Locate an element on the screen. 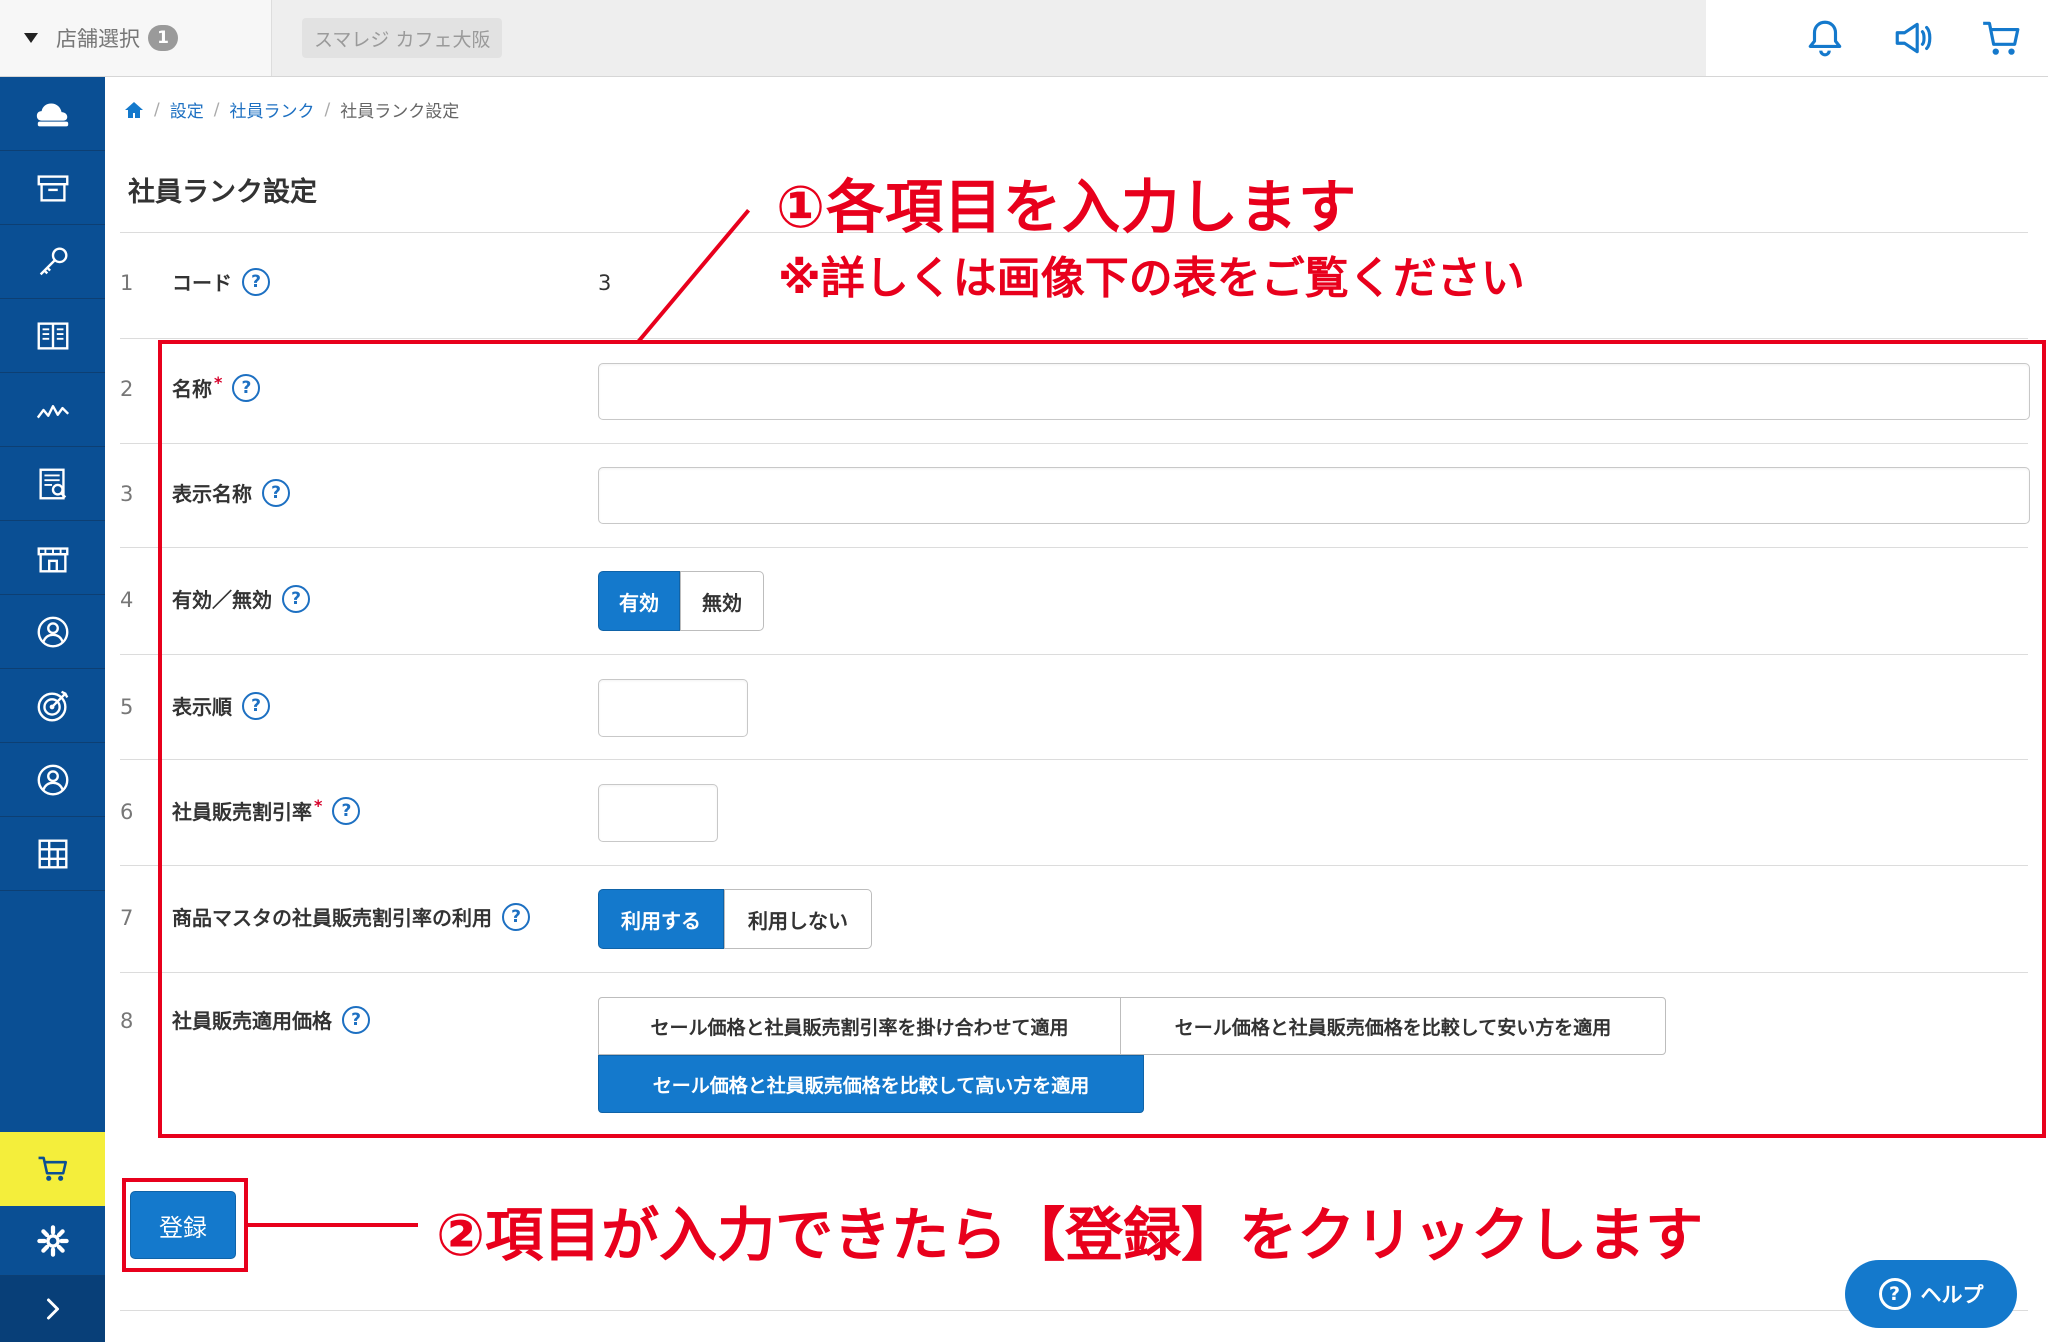  sidebar-item-home is located at coordinates (52, 114).